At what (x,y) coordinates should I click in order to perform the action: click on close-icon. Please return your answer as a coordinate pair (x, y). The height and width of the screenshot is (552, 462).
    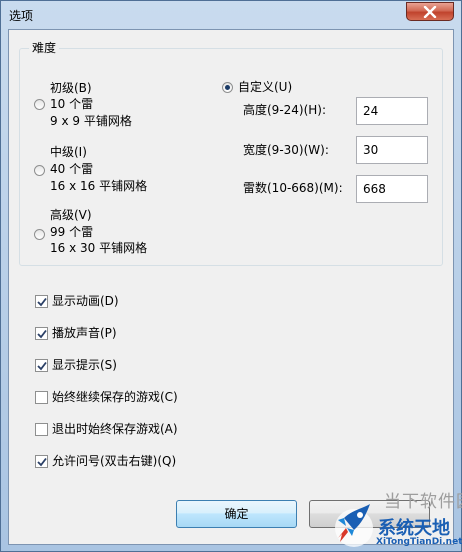
    Looking at the image, I should click on (430, 11).